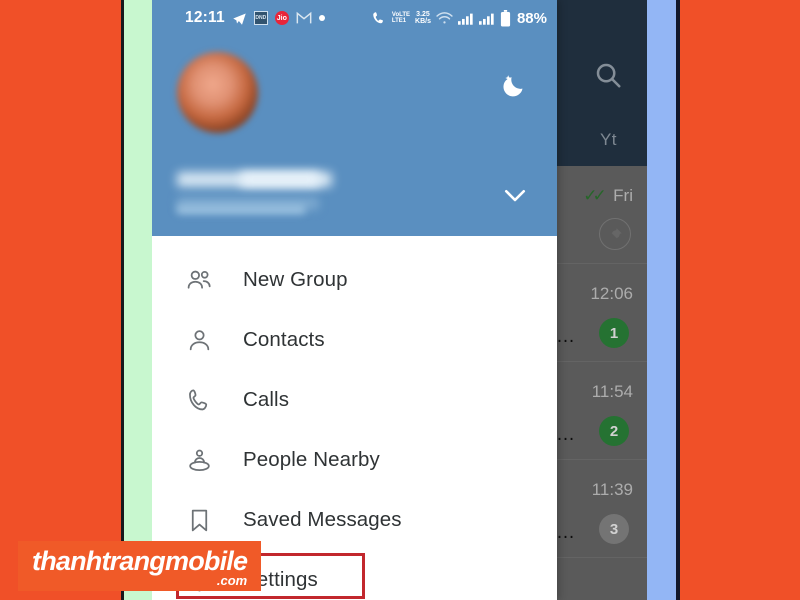 The width and height of the screenshot is (800, 600). I want to click on jio-icon: Jio, so click(281, 18).